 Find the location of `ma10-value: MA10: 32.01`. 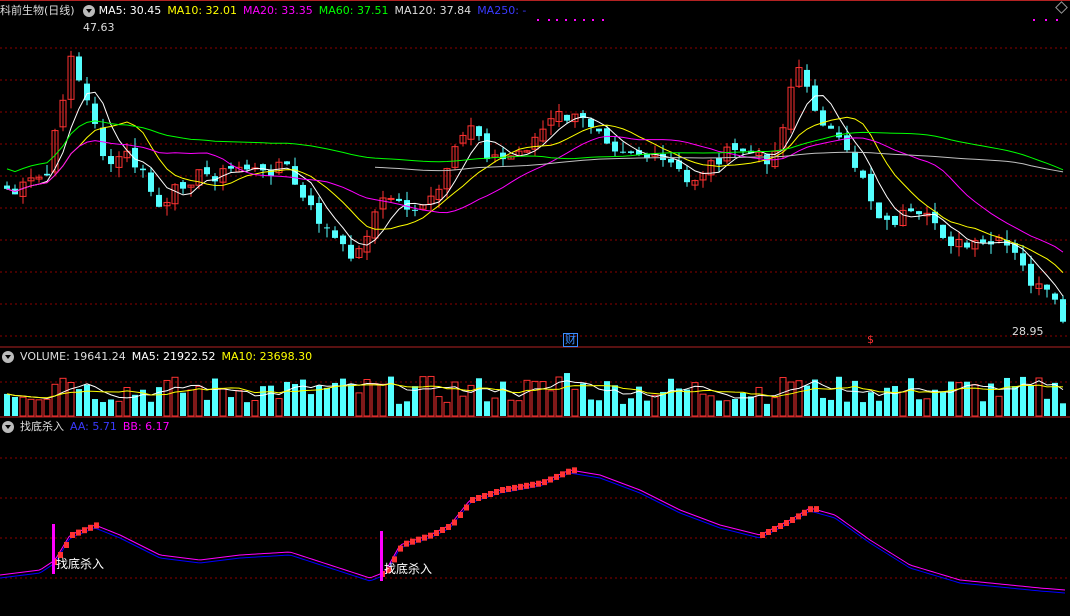

ma10-value: MA10: 32.01 is located at coordinates (202, 10).